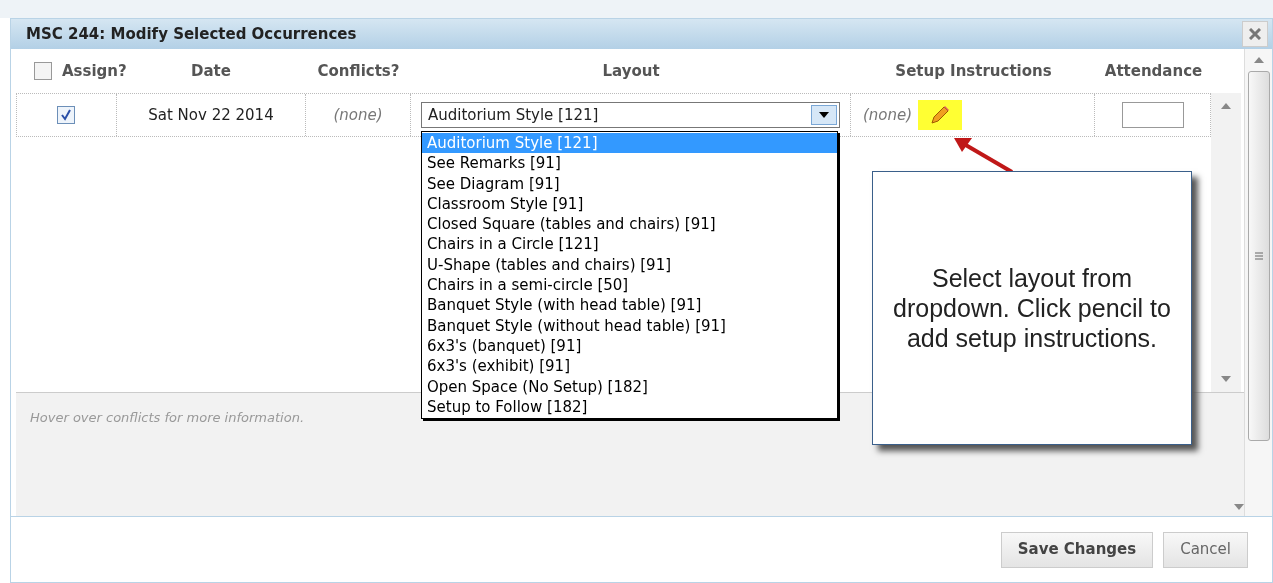 This screenshot has width=1273, height=583. What do you see at coordinates (629, 183) in the screenshot?
I see `dropdown-option: See Diagram [91]` at bounding box center [629, 183].